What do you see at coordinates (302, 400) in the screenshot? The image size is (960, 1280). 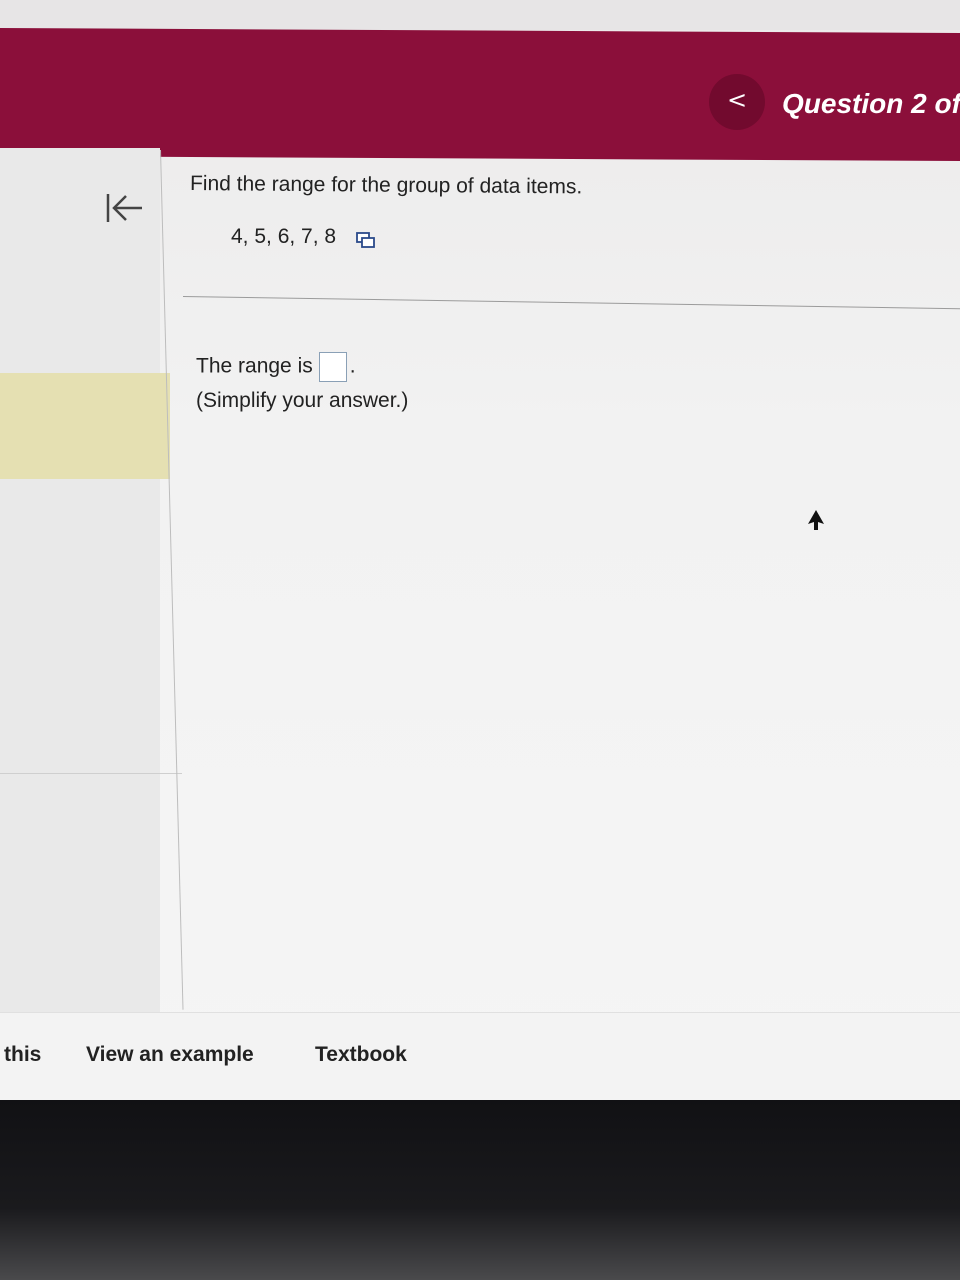 I see `answer-hint: (Simplify your answer.)` at bounding box center [302, 400].